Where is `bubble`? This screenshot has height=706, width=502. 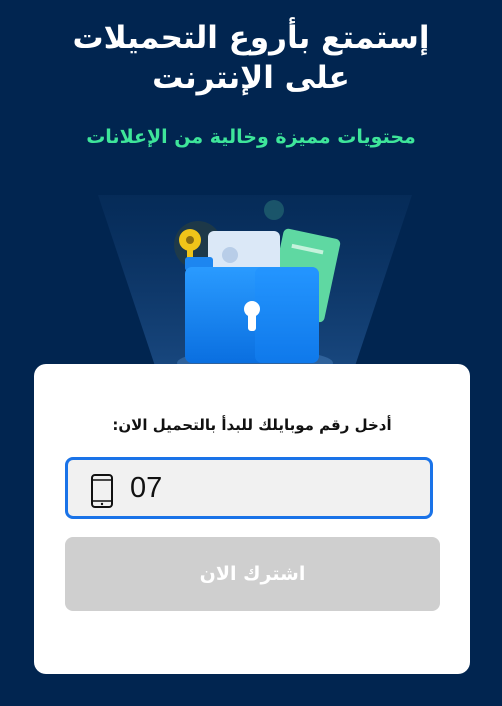
bubble is located at coordinates (274, 210).